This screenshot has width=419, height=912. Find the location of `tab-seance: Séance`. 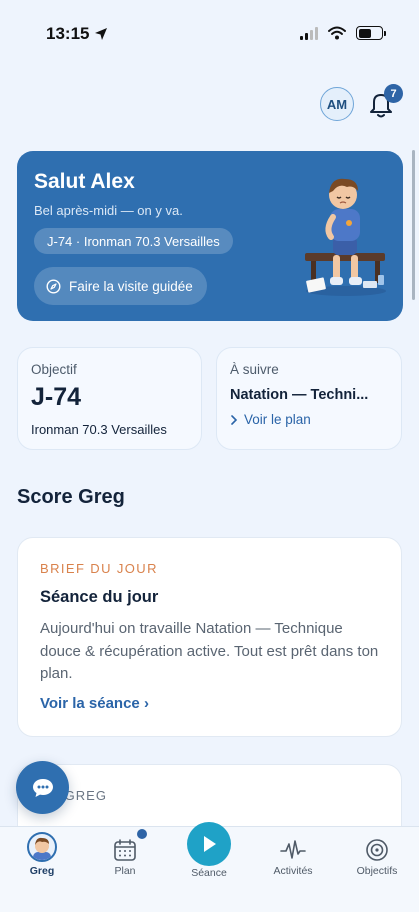

tab-seance: Séance is located at coordinates (209, 850).